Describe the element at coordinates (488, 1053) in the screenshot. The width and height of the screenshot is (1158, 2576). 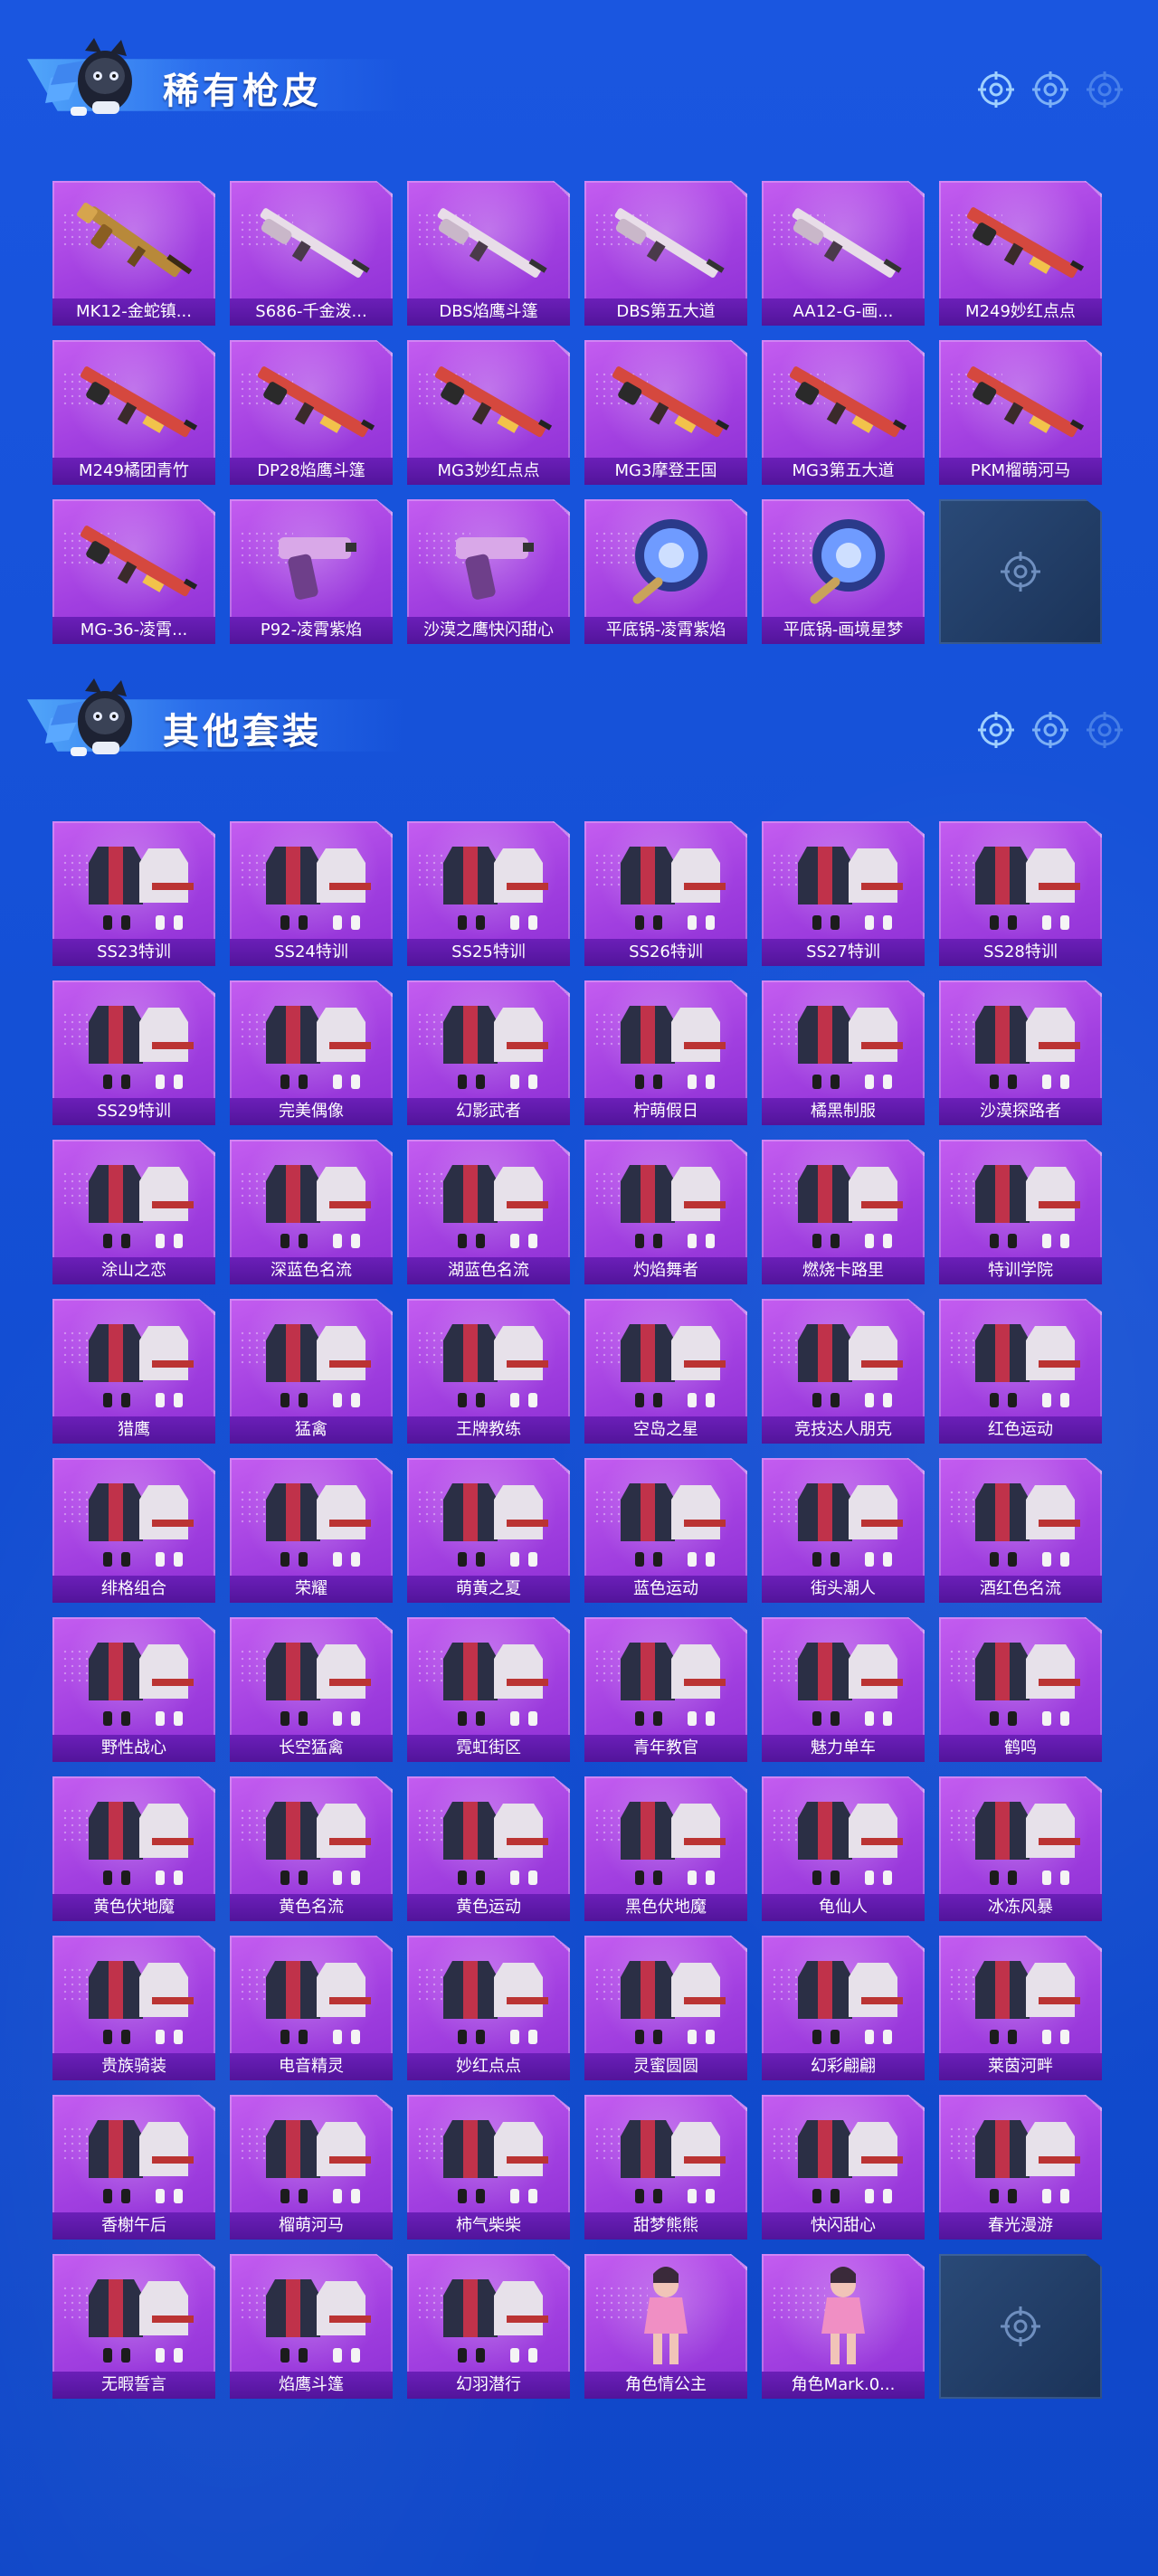
I see `item-card-8: 幻影武者` at that location.